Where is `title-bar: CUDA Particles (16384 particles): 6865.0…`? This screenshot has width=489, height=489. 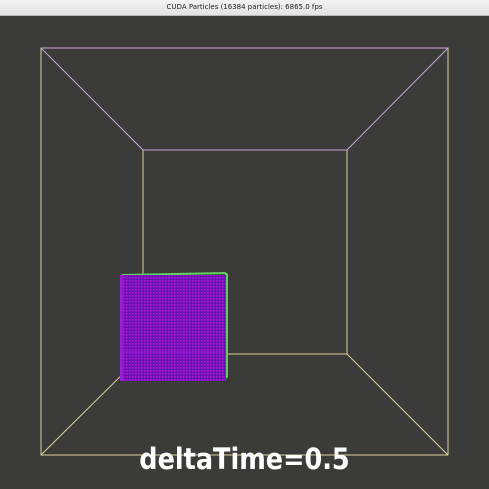 title-bar: CUDA Particles (16384 particles): 6865.0… is located at coordinates (244, 8).